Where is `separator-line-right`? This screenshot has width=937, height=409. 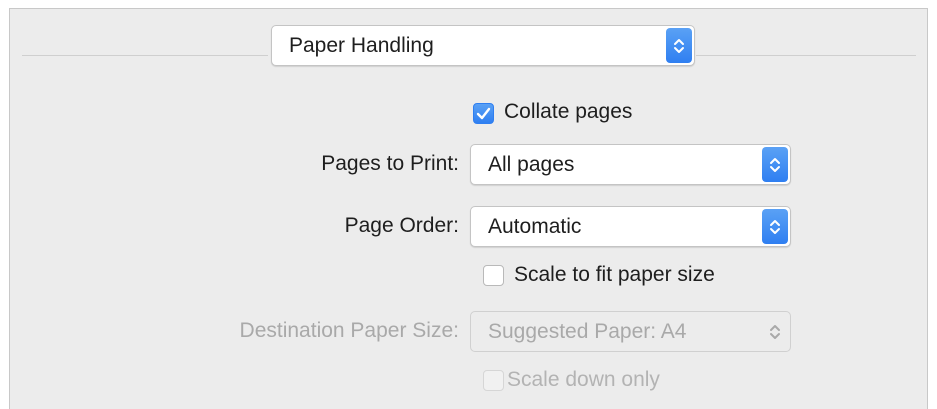 separator-line-right is located at coordinates (806, 55).